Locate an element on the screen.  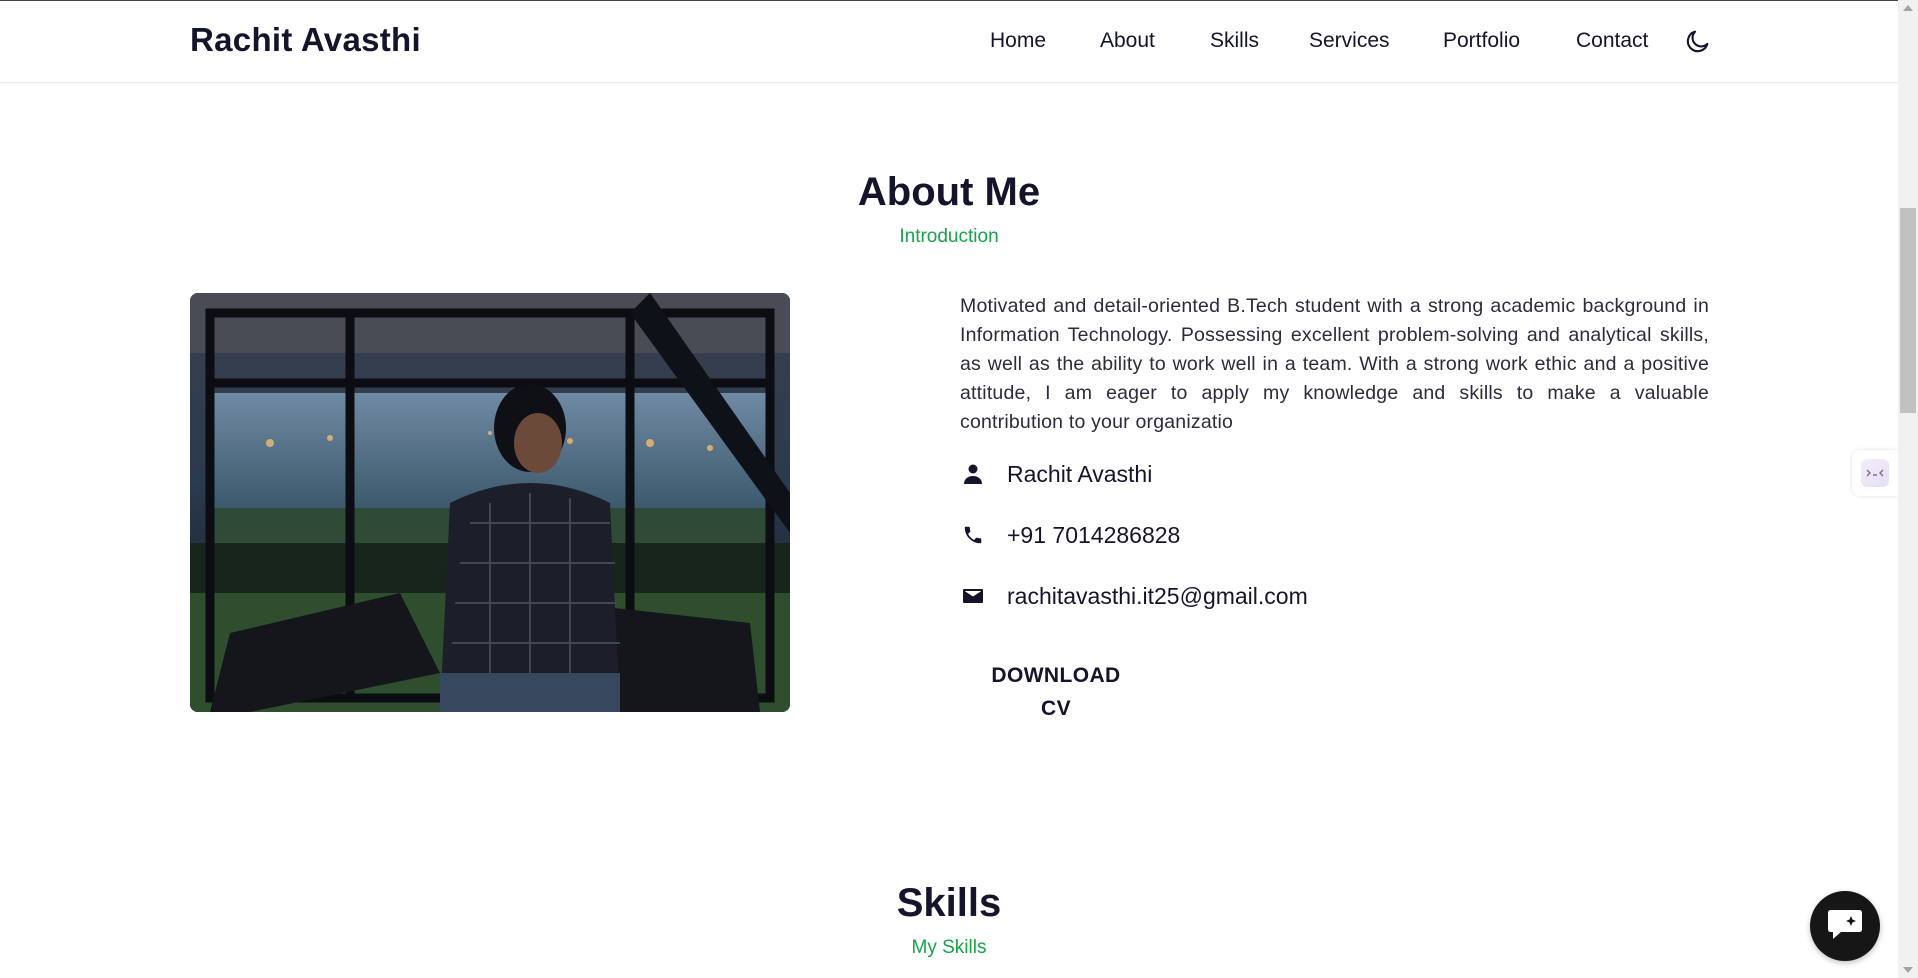
nav-home: Home is located at coordinates (1018, 41).